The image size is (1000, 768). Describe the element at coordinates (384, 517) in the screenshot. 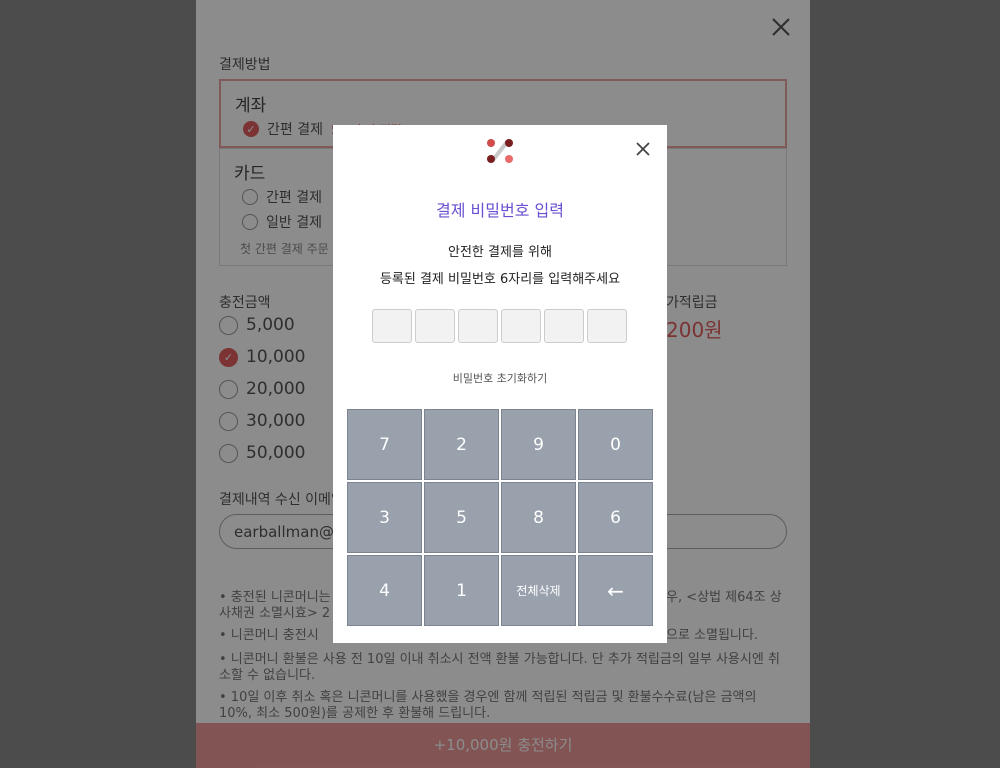

I see `keypad-key-3: 3` at that location.